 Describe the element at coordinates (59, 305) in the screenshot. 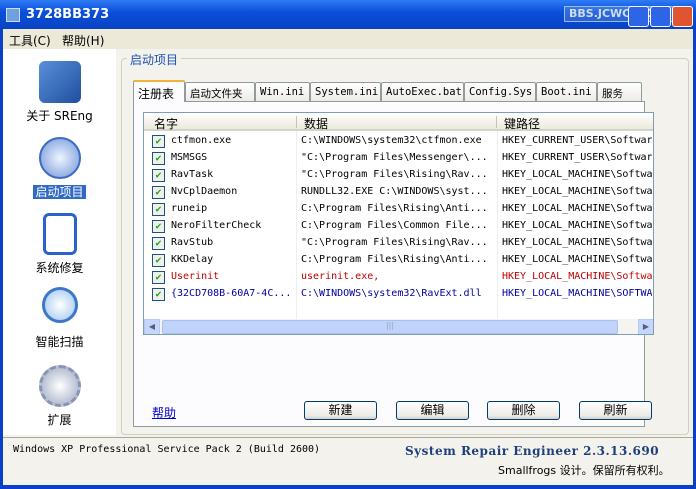

I see `magnifier-icon` at that location.